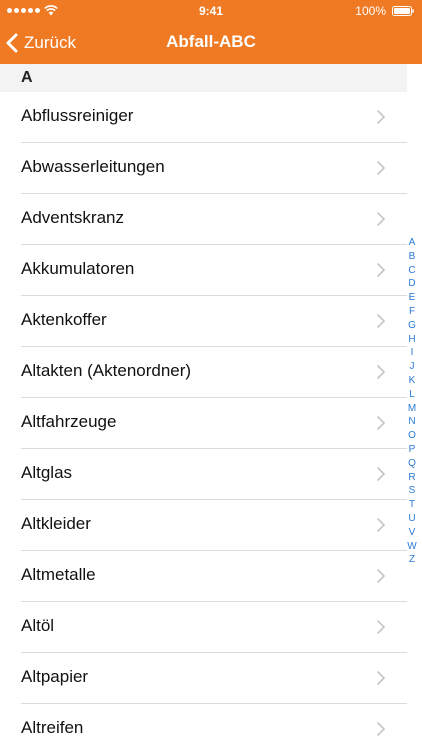 This screenshot has width=422, height=750. I want to click on status-bar: 9:41 100%, so click(211, 11).